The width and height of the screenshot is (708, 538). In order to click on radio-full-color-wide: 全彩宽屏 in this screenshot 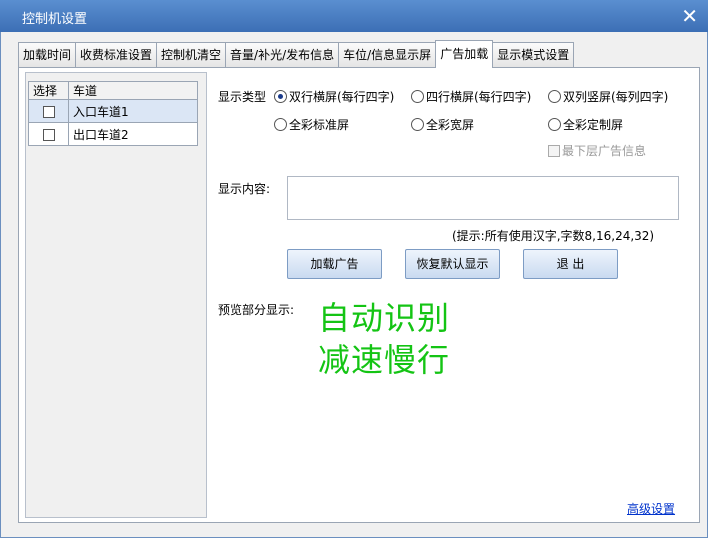, I will do `click(442, 124)`.